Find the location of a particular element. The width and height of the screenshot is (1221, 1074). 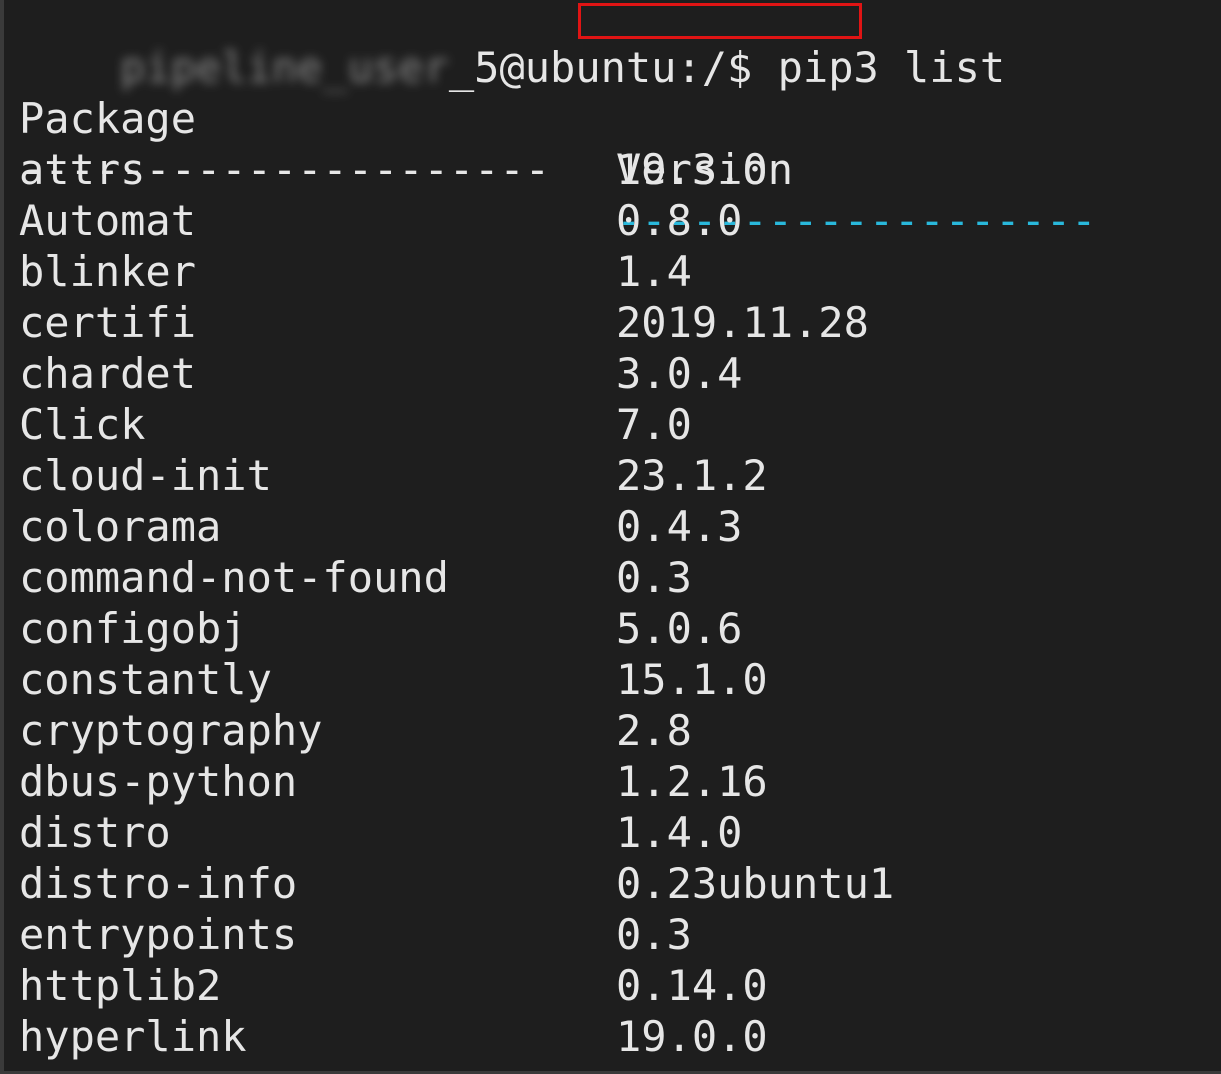

package-name: entrypoints is located at coordinates (158, 934).